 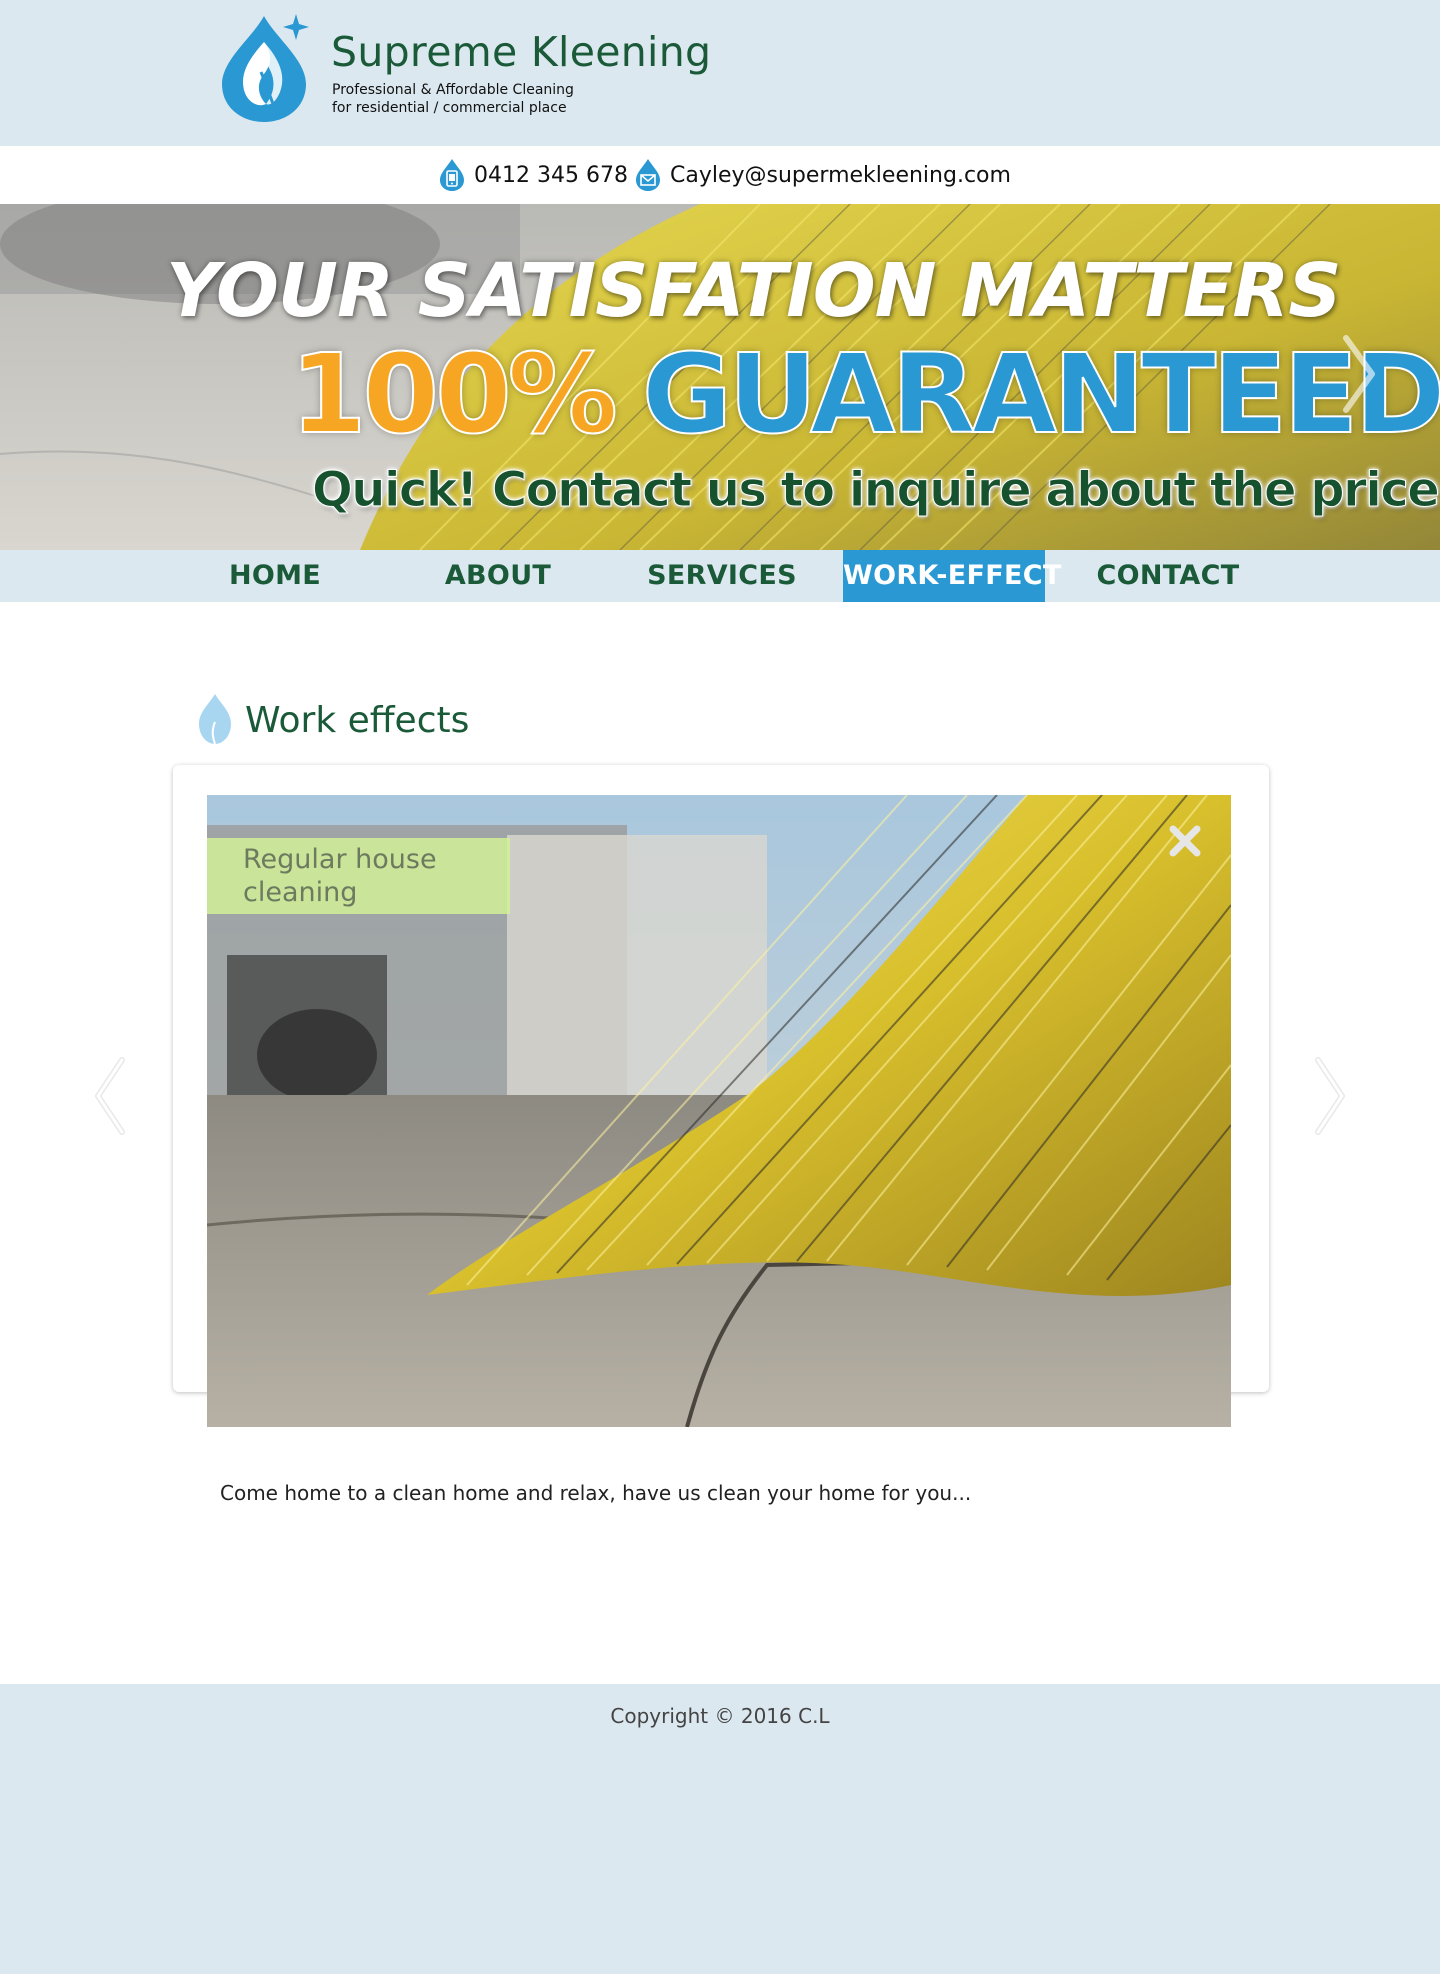 I want to click on section-header: Work effects, so click(x=332, y=720).